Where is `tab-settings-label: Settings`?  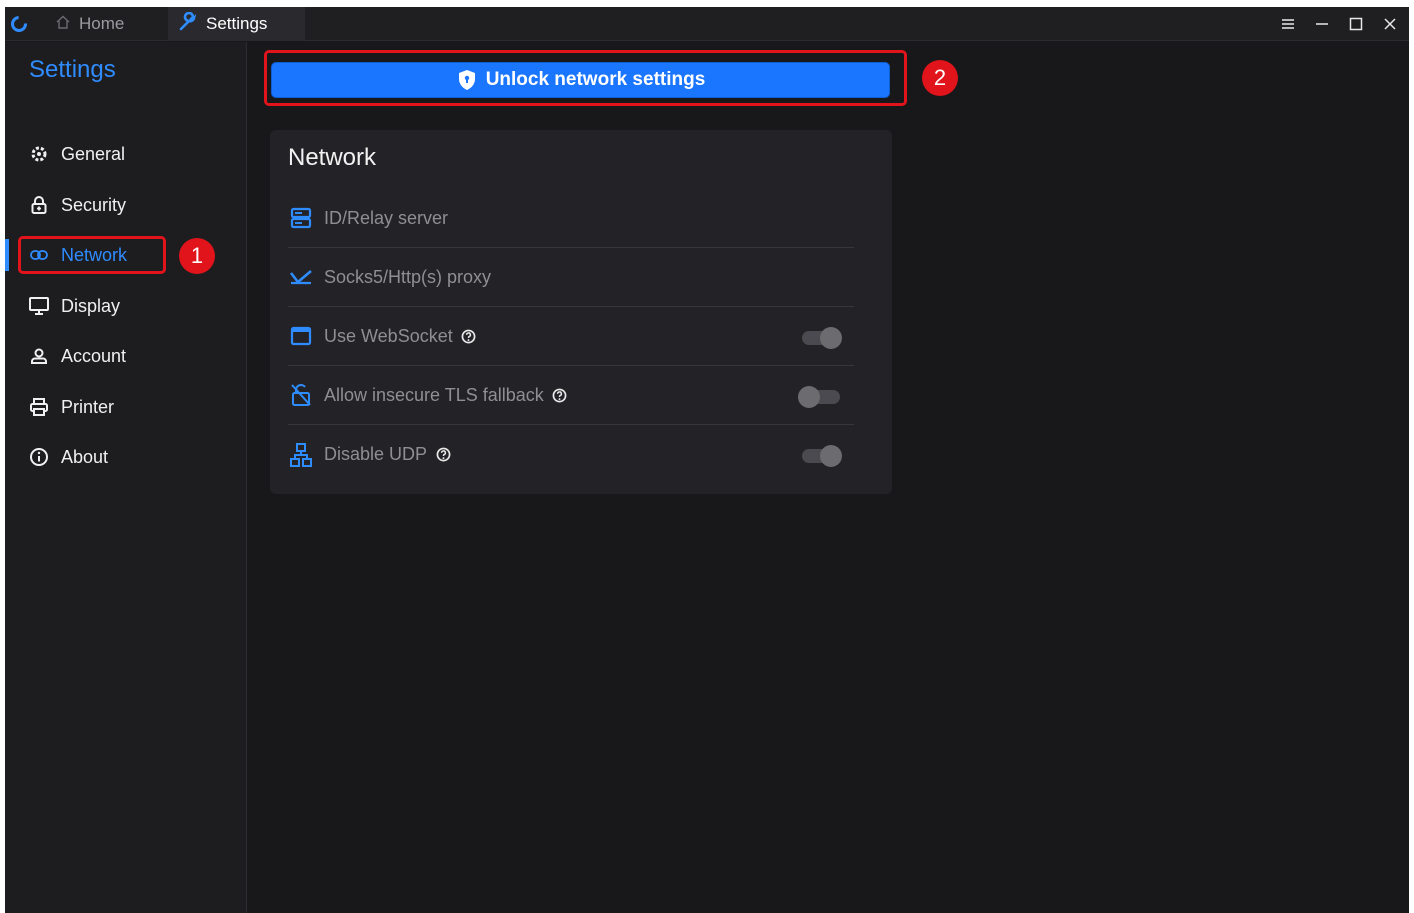
tab-settings-label: Settings is located at coordinates (237, 23).